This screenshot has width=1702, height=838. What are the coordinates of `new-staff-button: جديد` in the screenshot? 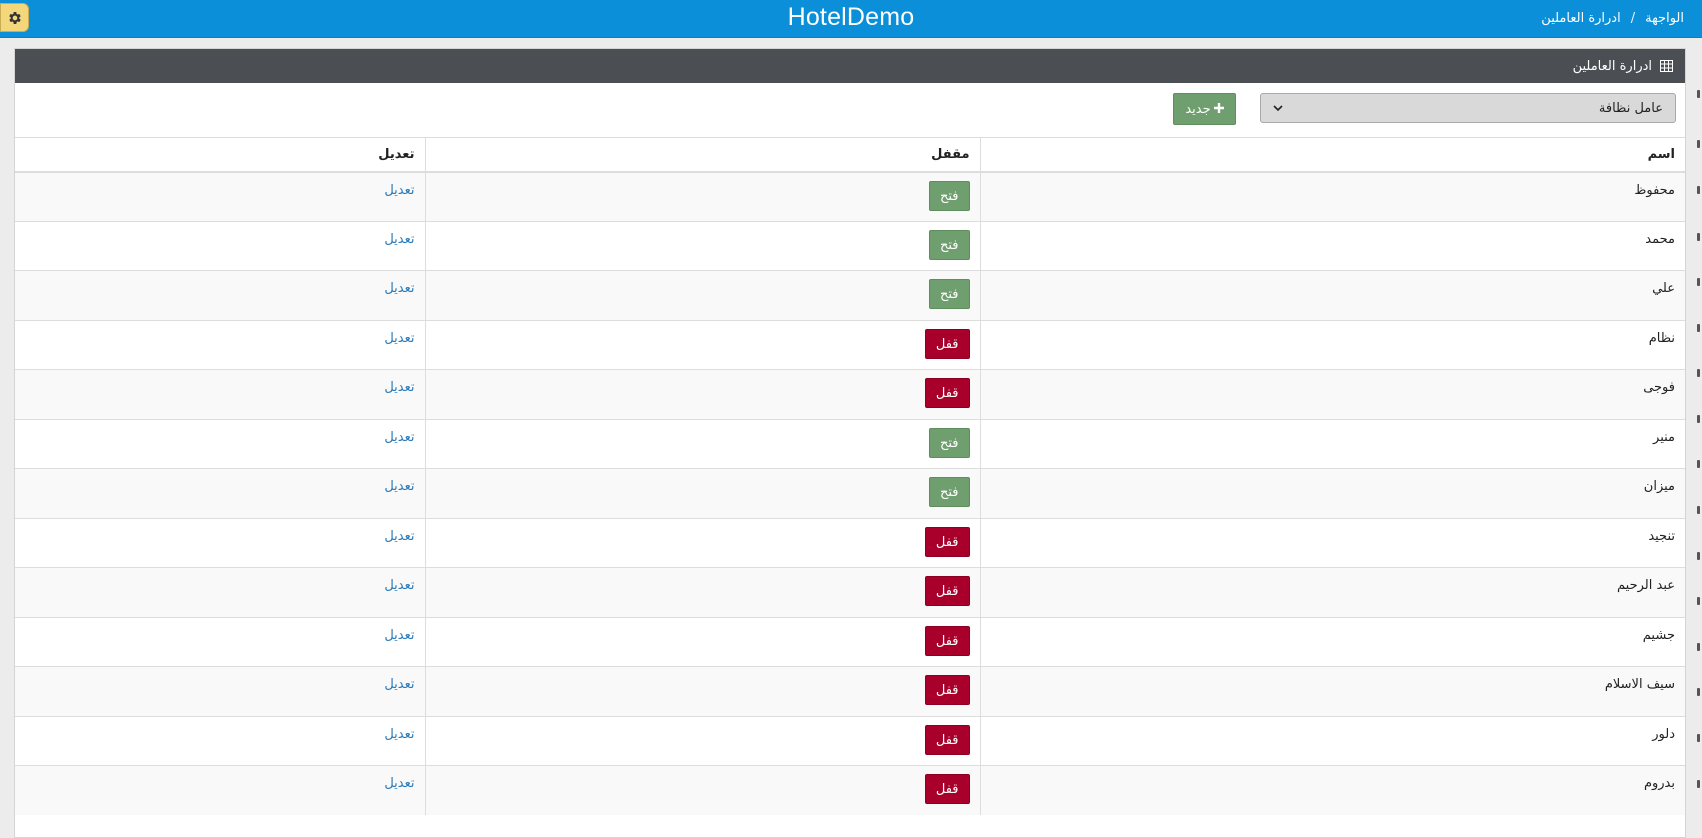 It's located at (1204, 109).